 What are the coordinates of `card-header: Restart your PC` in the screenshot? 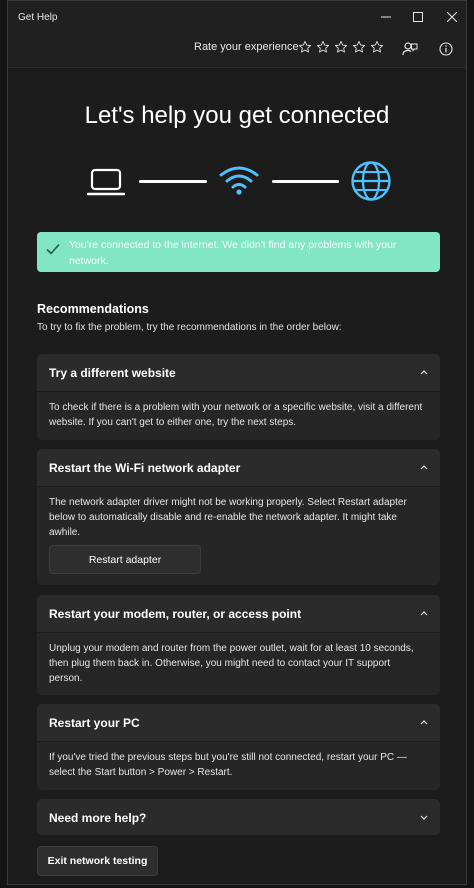 It's located at (238, 722).